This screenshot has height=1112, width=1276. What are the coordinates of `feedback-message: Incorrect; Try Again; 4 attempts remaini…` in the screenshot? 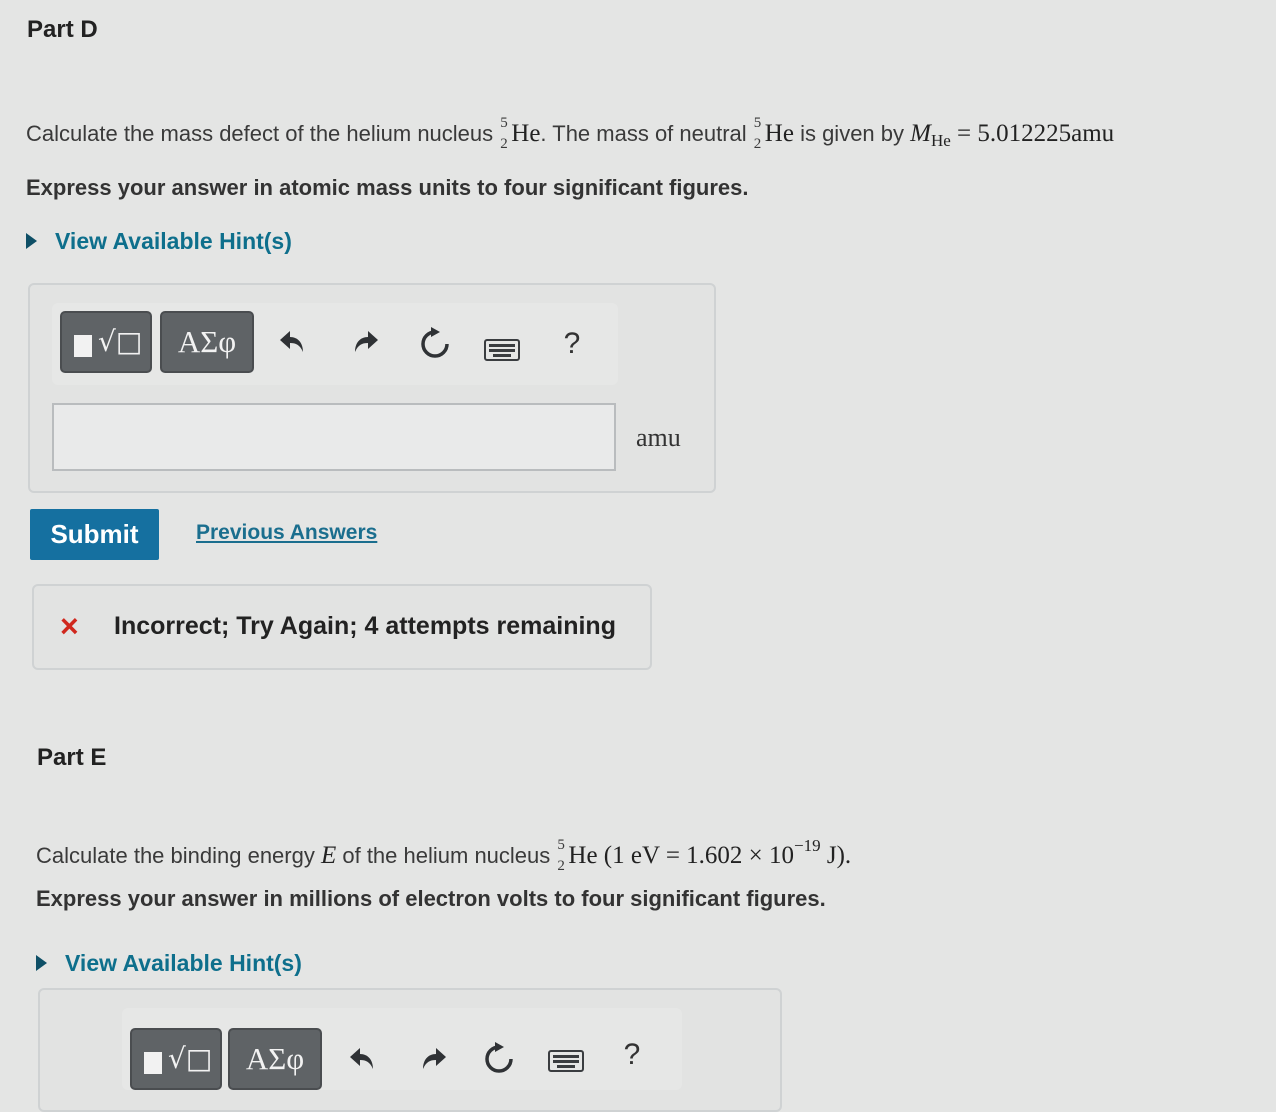 It's located at (365, 626).